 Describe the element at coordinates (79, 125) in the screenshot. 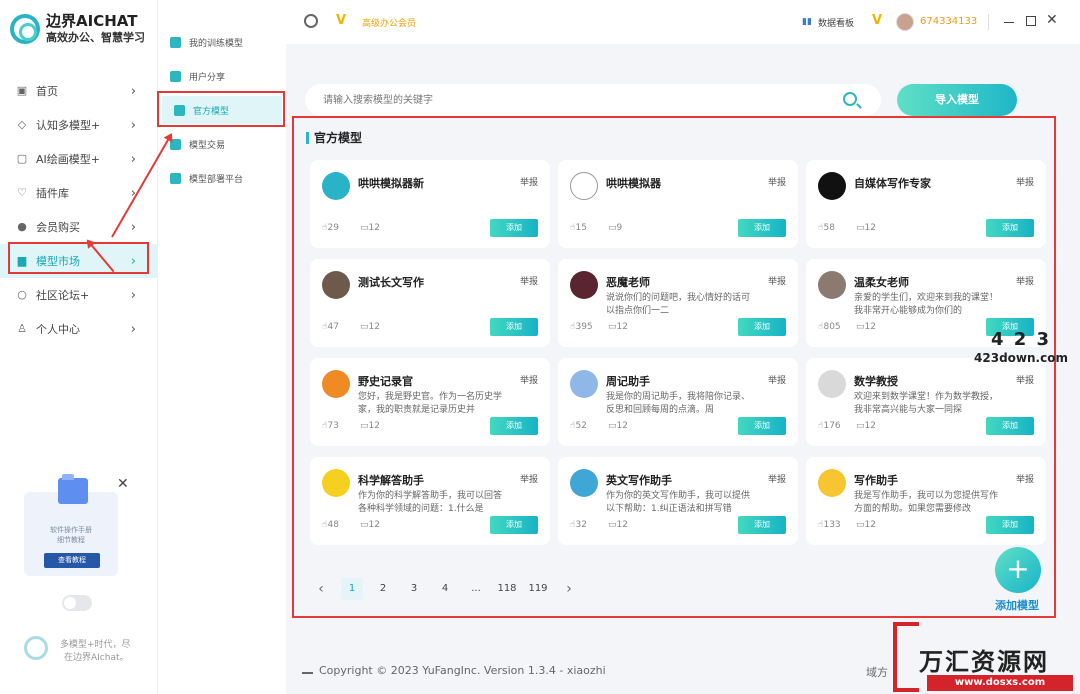

I see `sidebar-item-cognitive-models: ◇ 认知多模型+ ›` at that location.